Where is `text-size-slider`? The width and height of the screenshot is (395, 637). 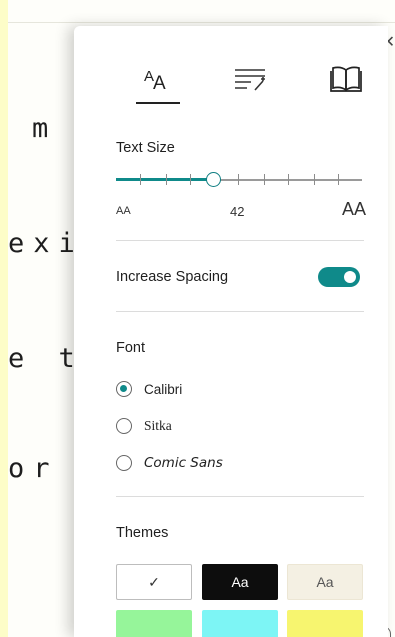 text-size-slider is located at coordinates (239, 180).